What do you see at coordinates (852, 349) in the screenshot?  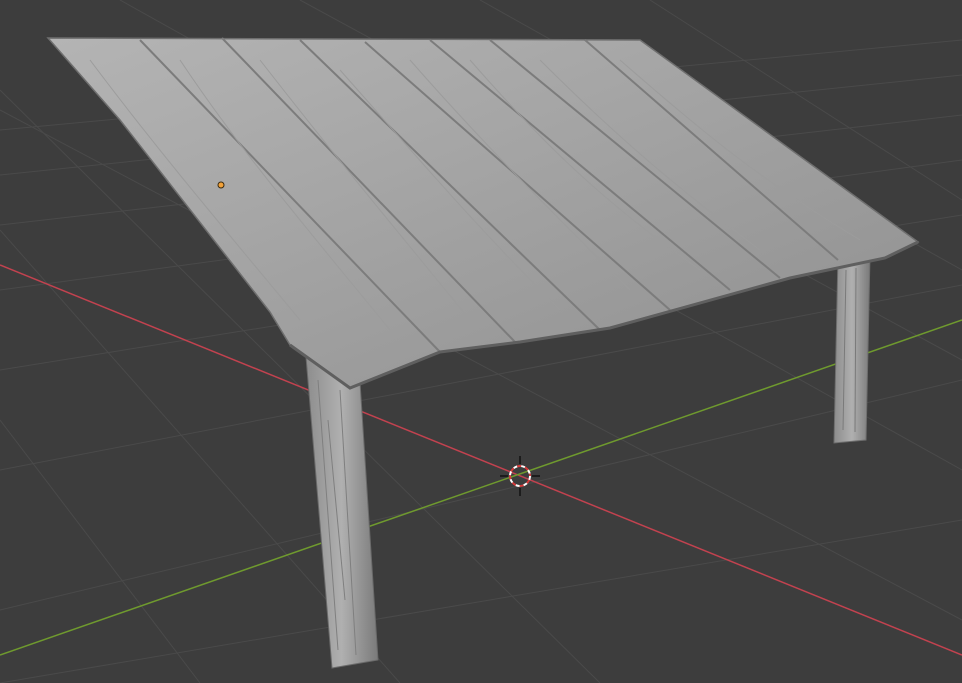 I see `back-post` at bounding box center [852, 349].